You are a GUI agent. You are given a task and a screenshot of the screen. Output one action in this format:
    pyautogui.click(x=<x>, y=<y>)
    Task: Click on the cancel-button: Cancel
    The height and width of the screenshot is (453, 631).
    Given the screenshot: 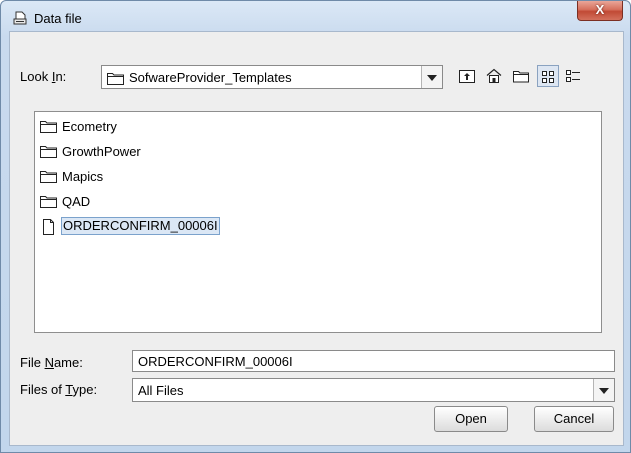 What is the action you would take?
    pyautogui.click(x=574, y=419)
    